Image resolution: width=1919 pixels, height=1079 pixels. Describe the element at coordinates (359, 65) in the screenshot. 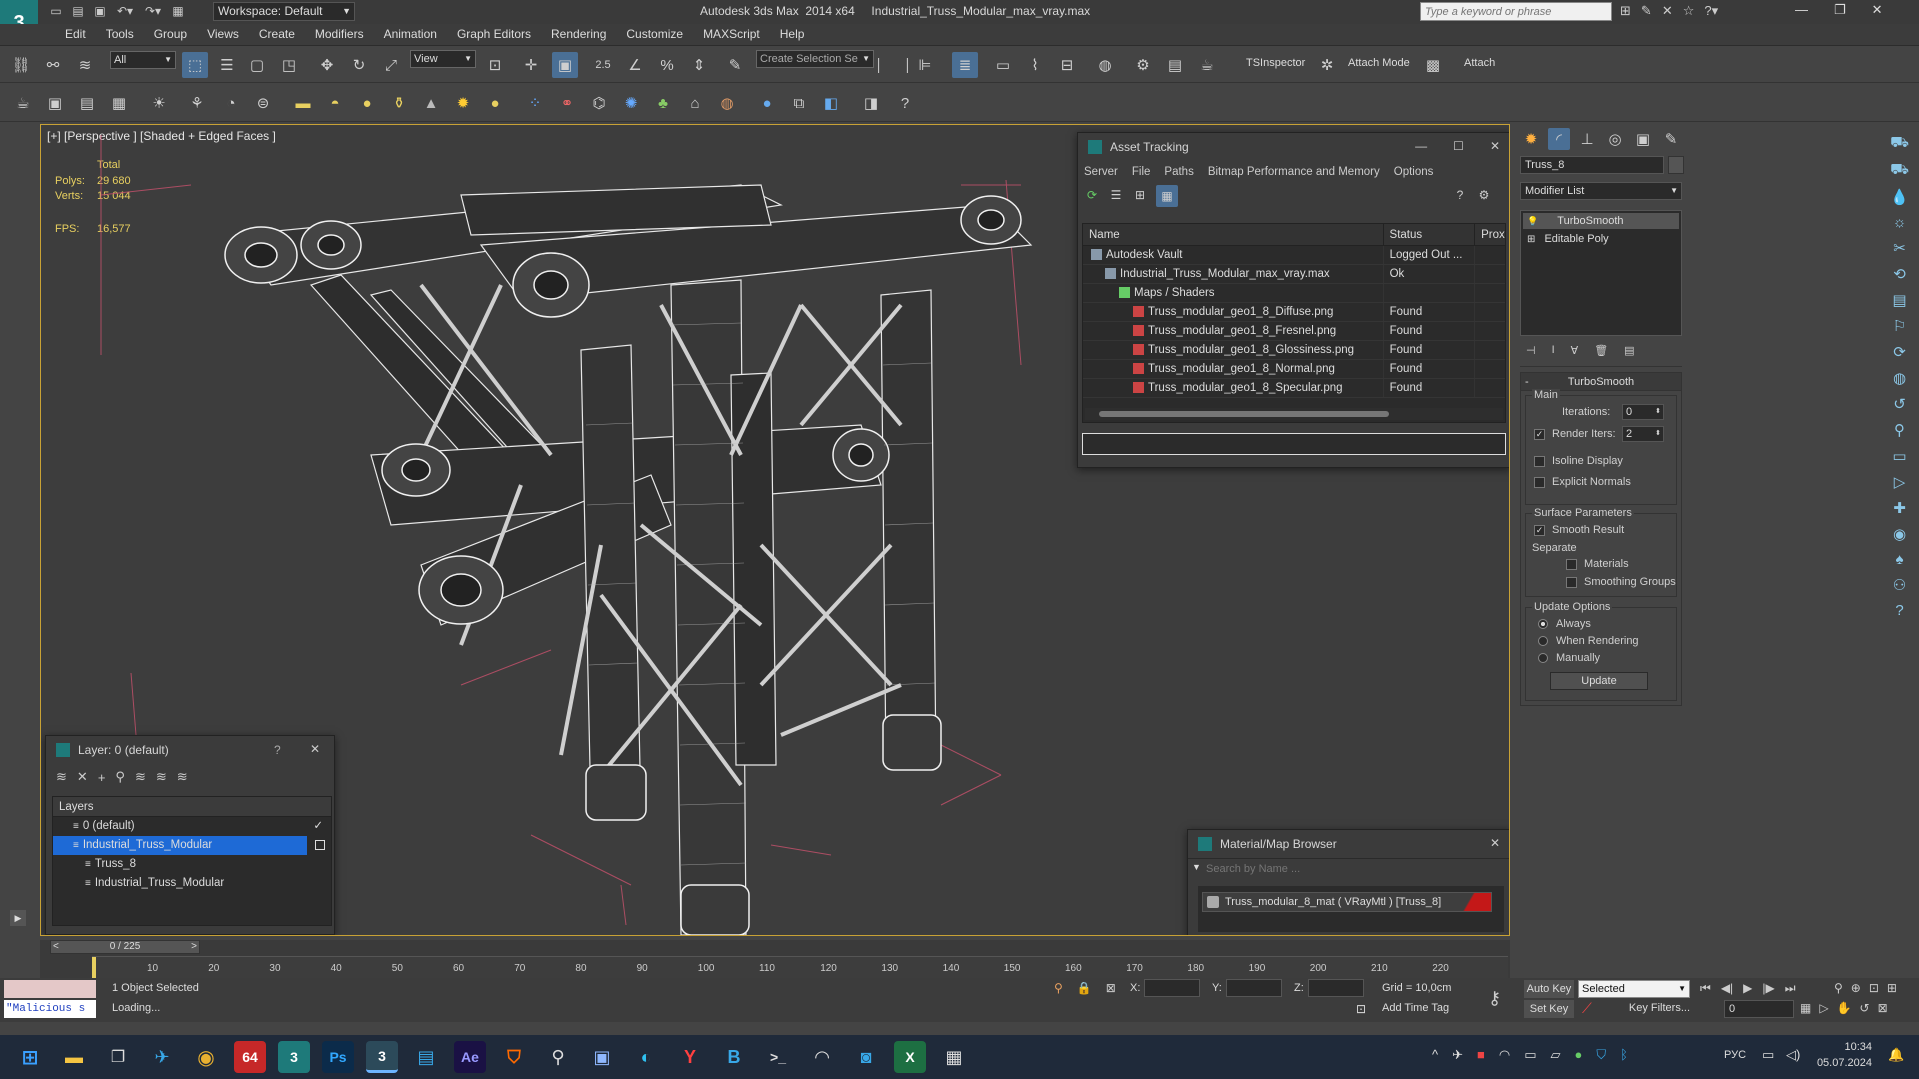

I see `rotate-icon: ↻` at that location.